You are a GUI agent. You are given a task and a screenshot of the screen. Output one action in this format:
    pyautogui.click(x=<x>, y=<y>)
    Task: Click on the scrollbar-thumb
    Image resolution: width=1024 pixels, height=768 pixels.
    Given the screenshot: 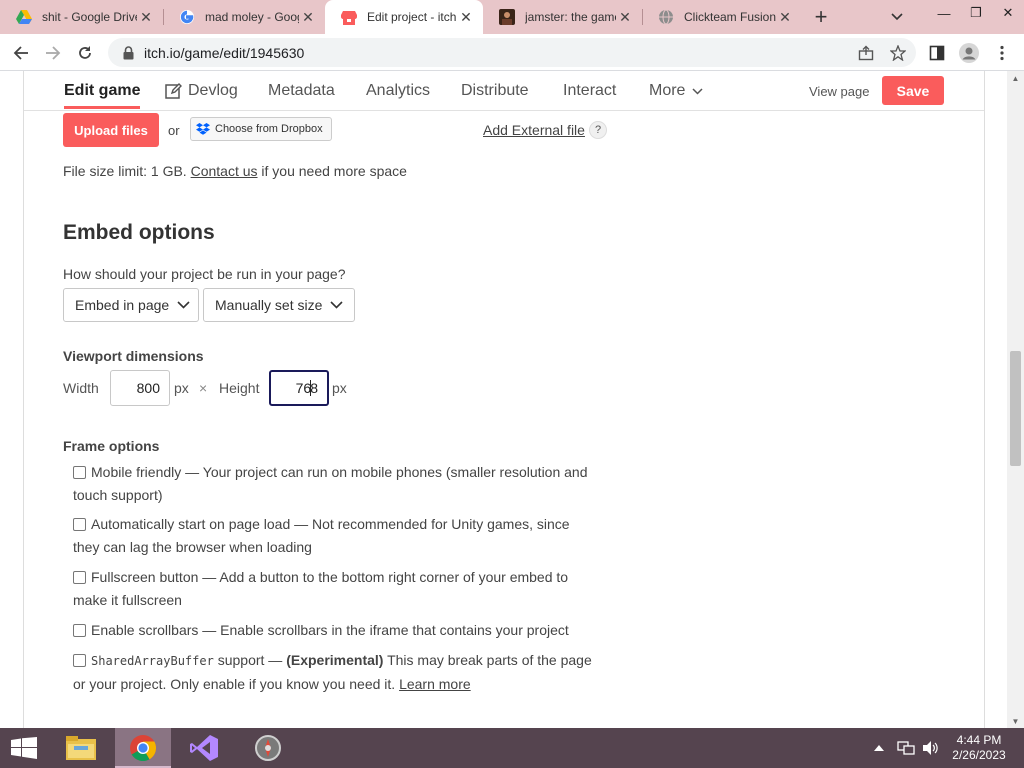 What is the action you would take?
    pyautogui.click(x=1015, y=408)
    